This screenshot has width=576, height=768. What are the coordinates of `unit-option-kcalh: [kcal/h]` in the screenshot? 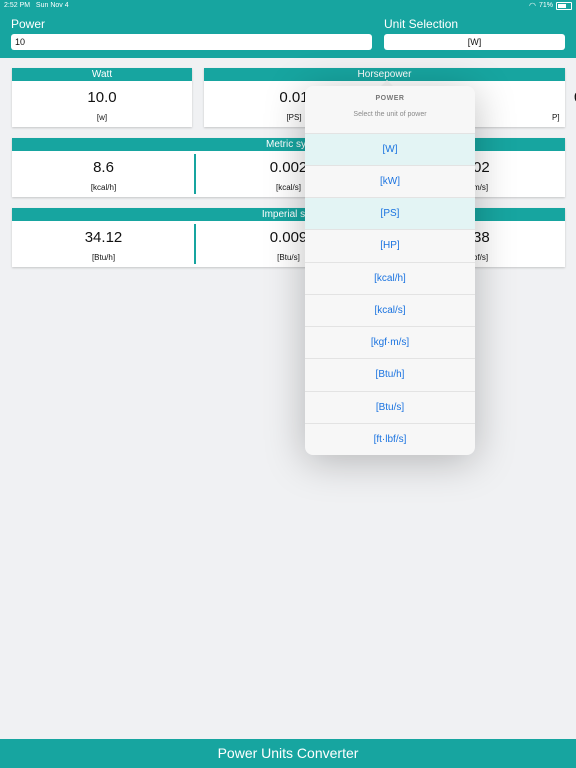 It's located at (390, 278).